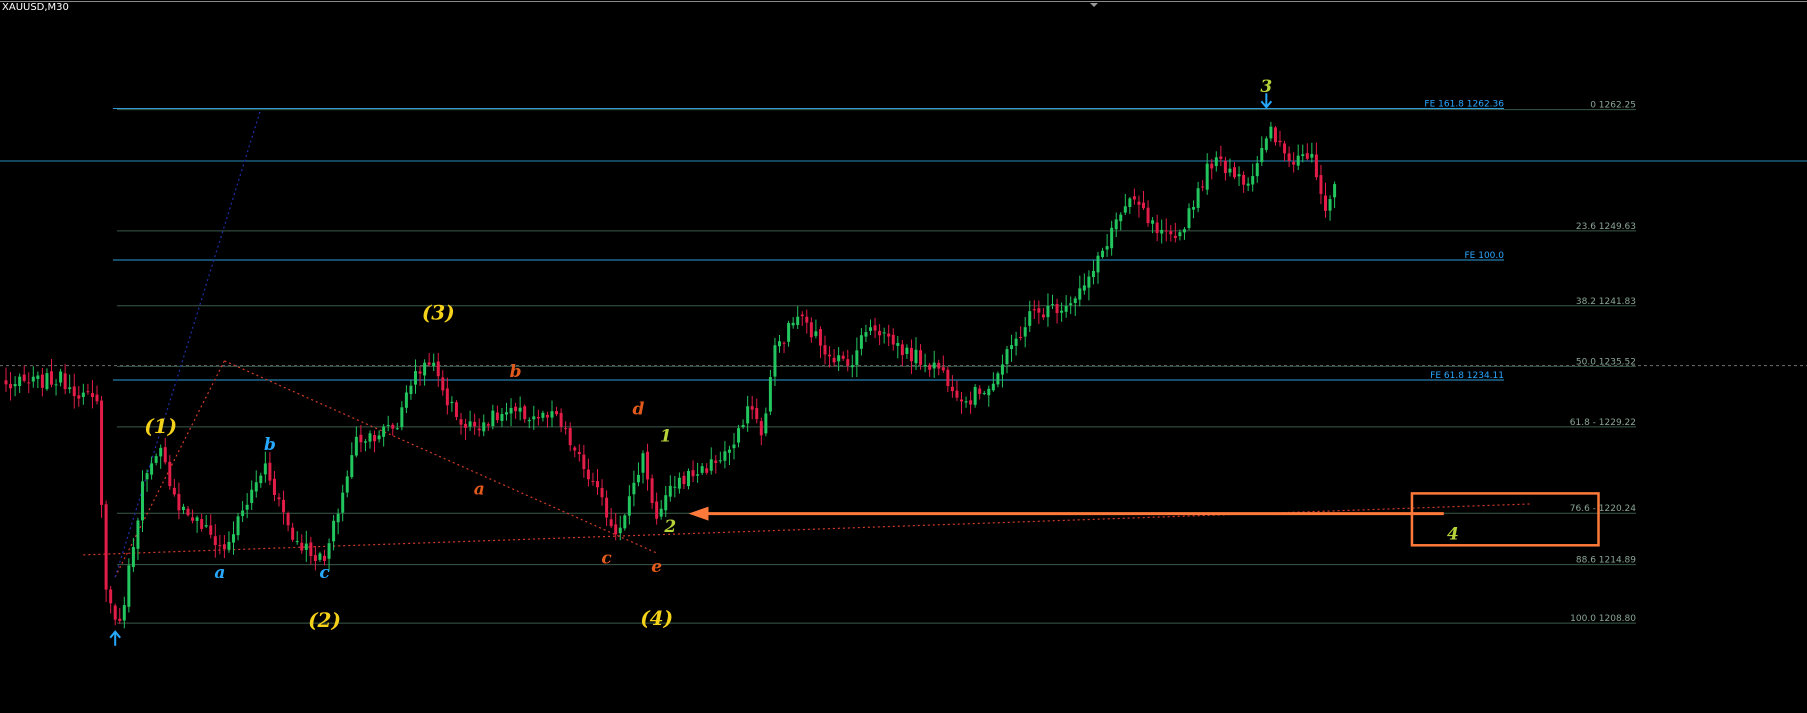  What do you see at coordinates (324, 620) in the screenshot?
I see `wave-label: (2)` at bounding box center [324, 620].